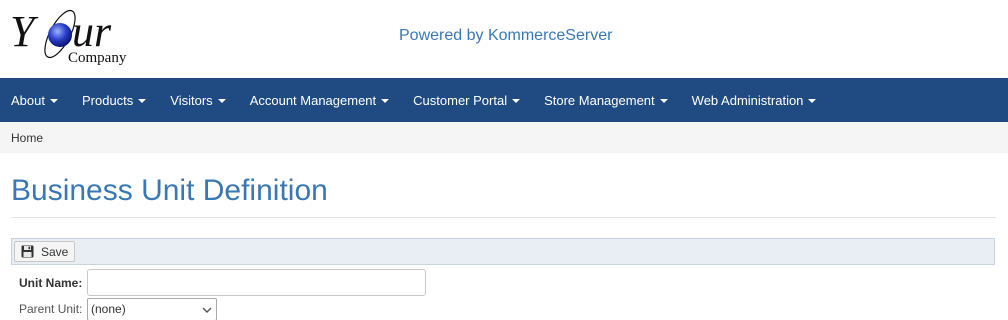 The image size is (1008, 320). What do you see at coordinates (24, 31) in the screenshot?
I see `svg-text: Y` at bounding box center [24, 31].